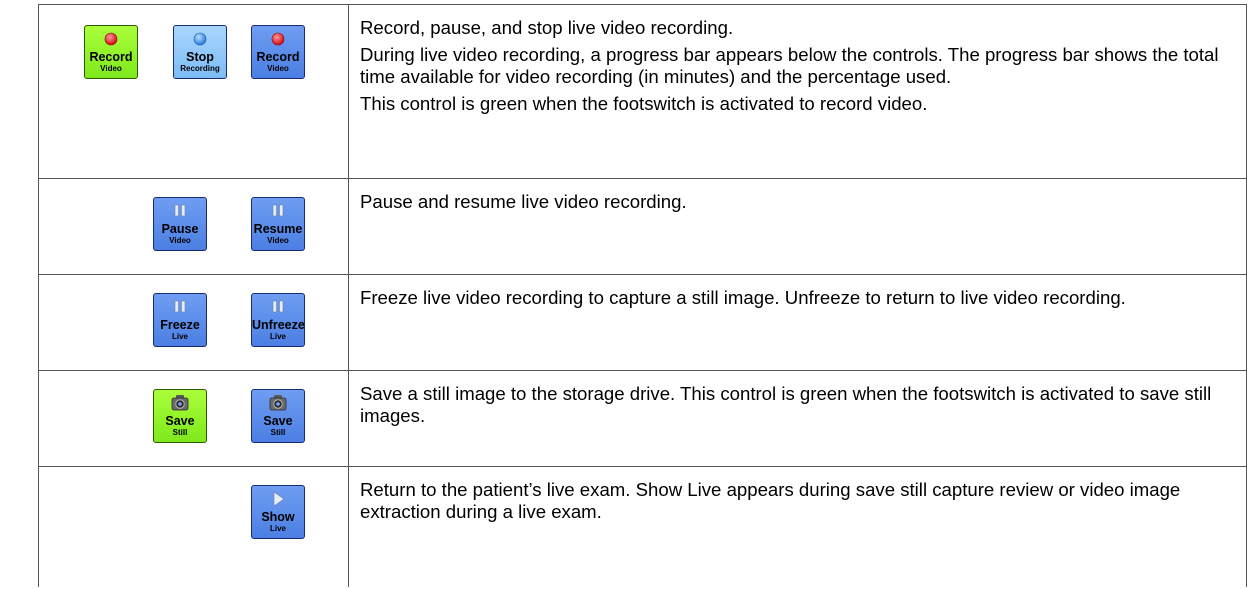  Describe the element at coordinates (278, 229) in the screenshot. I see `button-label: Resume` at that location.